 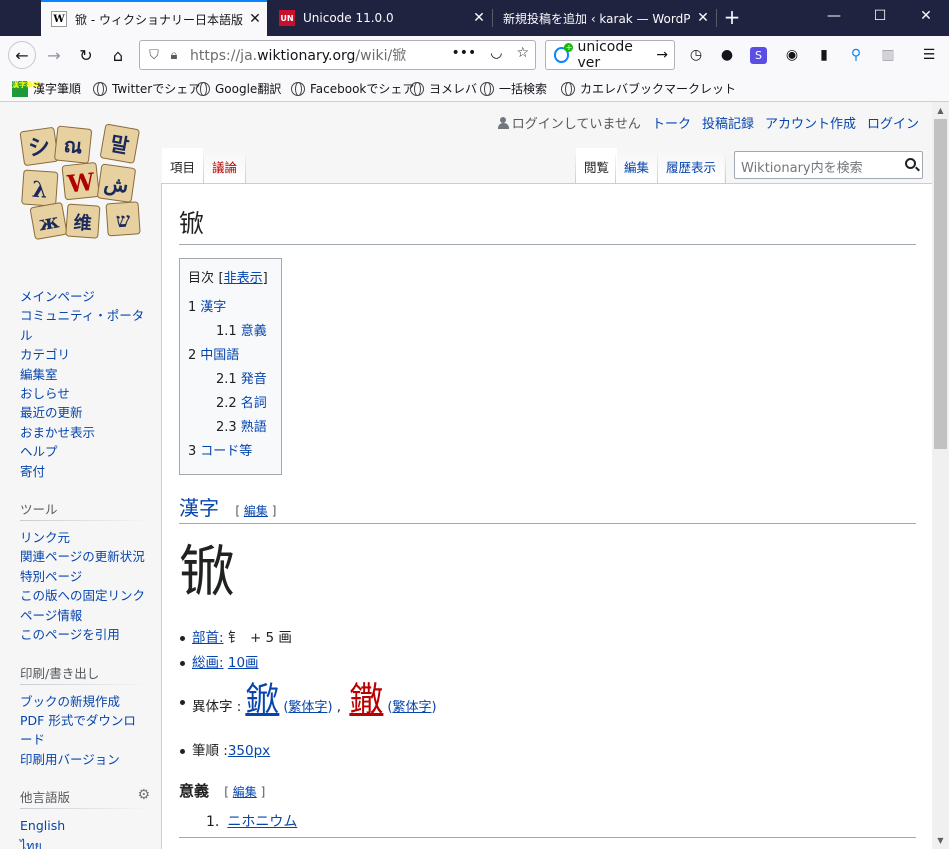 What do you see at coordinates (940, 284) in the screenshot?
I see `scrollbar-thumb` at bounding box center [940, 284].